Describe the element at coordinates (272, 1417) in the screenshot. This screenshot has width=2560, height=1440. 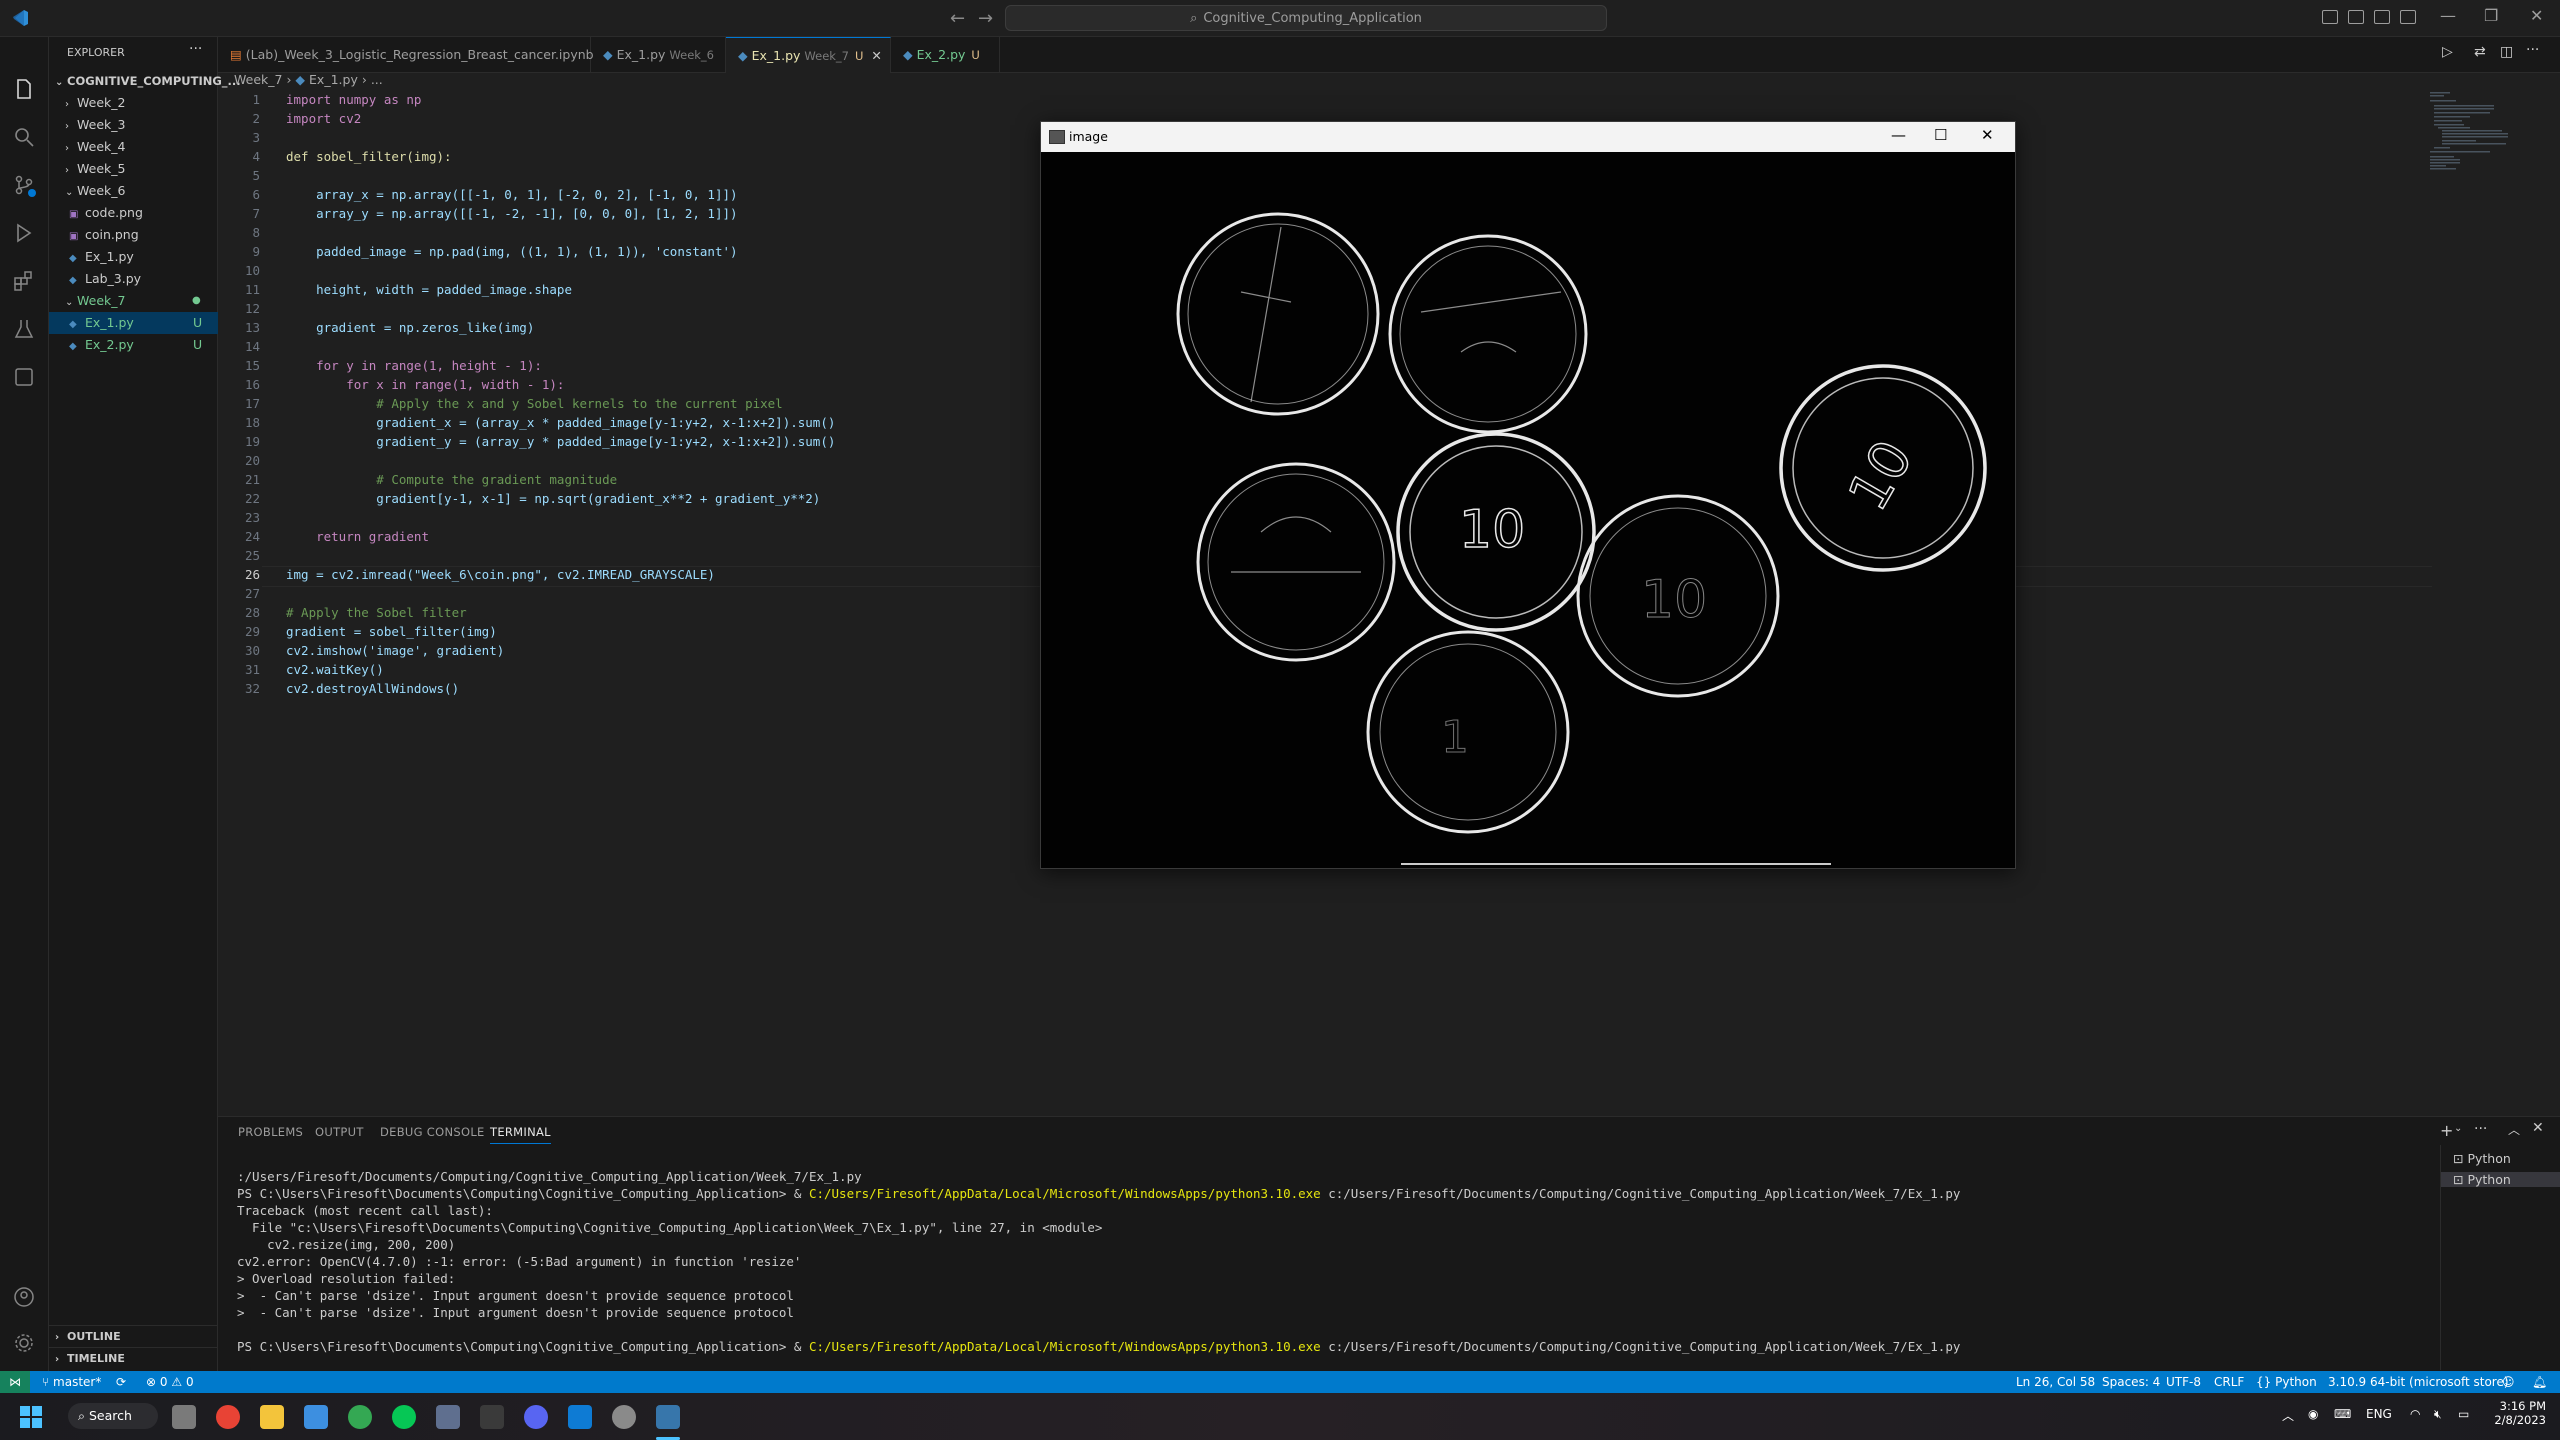
I see `file-explorer-icon` at that location.